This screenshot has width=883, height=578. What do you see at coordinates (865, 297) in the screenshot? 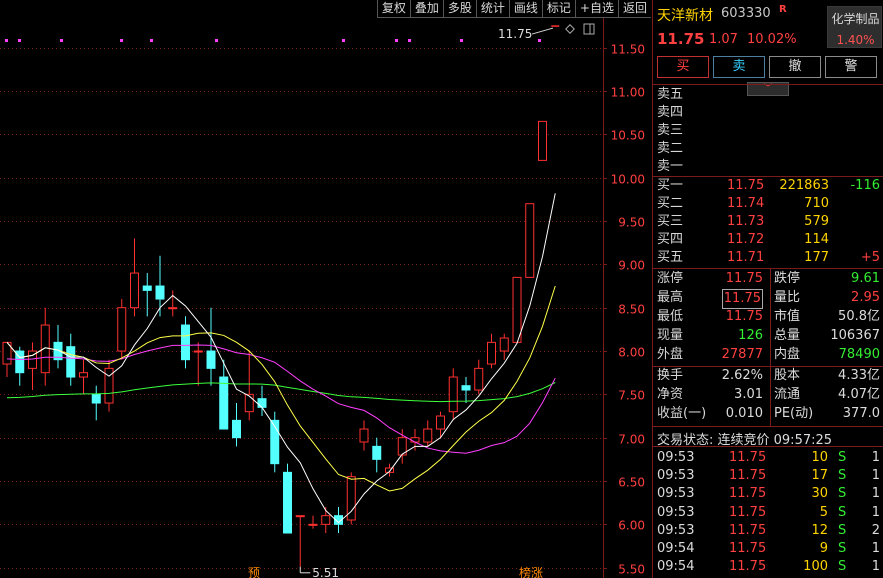
I see `stat-value: 2.95` at bounding box center [865, 297].